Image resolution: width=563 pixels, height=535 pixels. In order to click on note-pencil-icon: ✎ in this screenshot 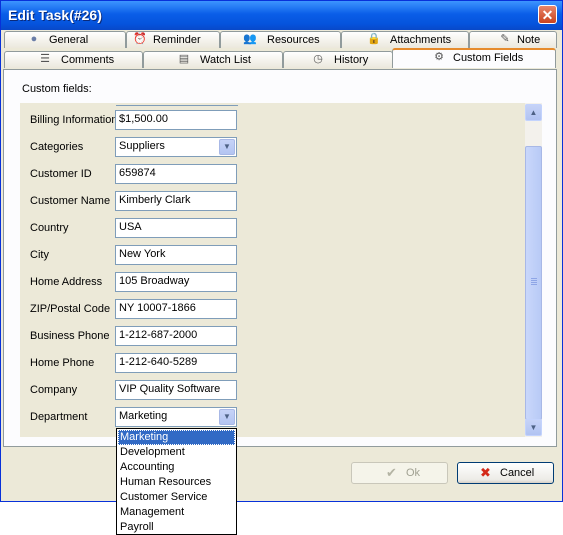, I will do `click(505, 39)`.